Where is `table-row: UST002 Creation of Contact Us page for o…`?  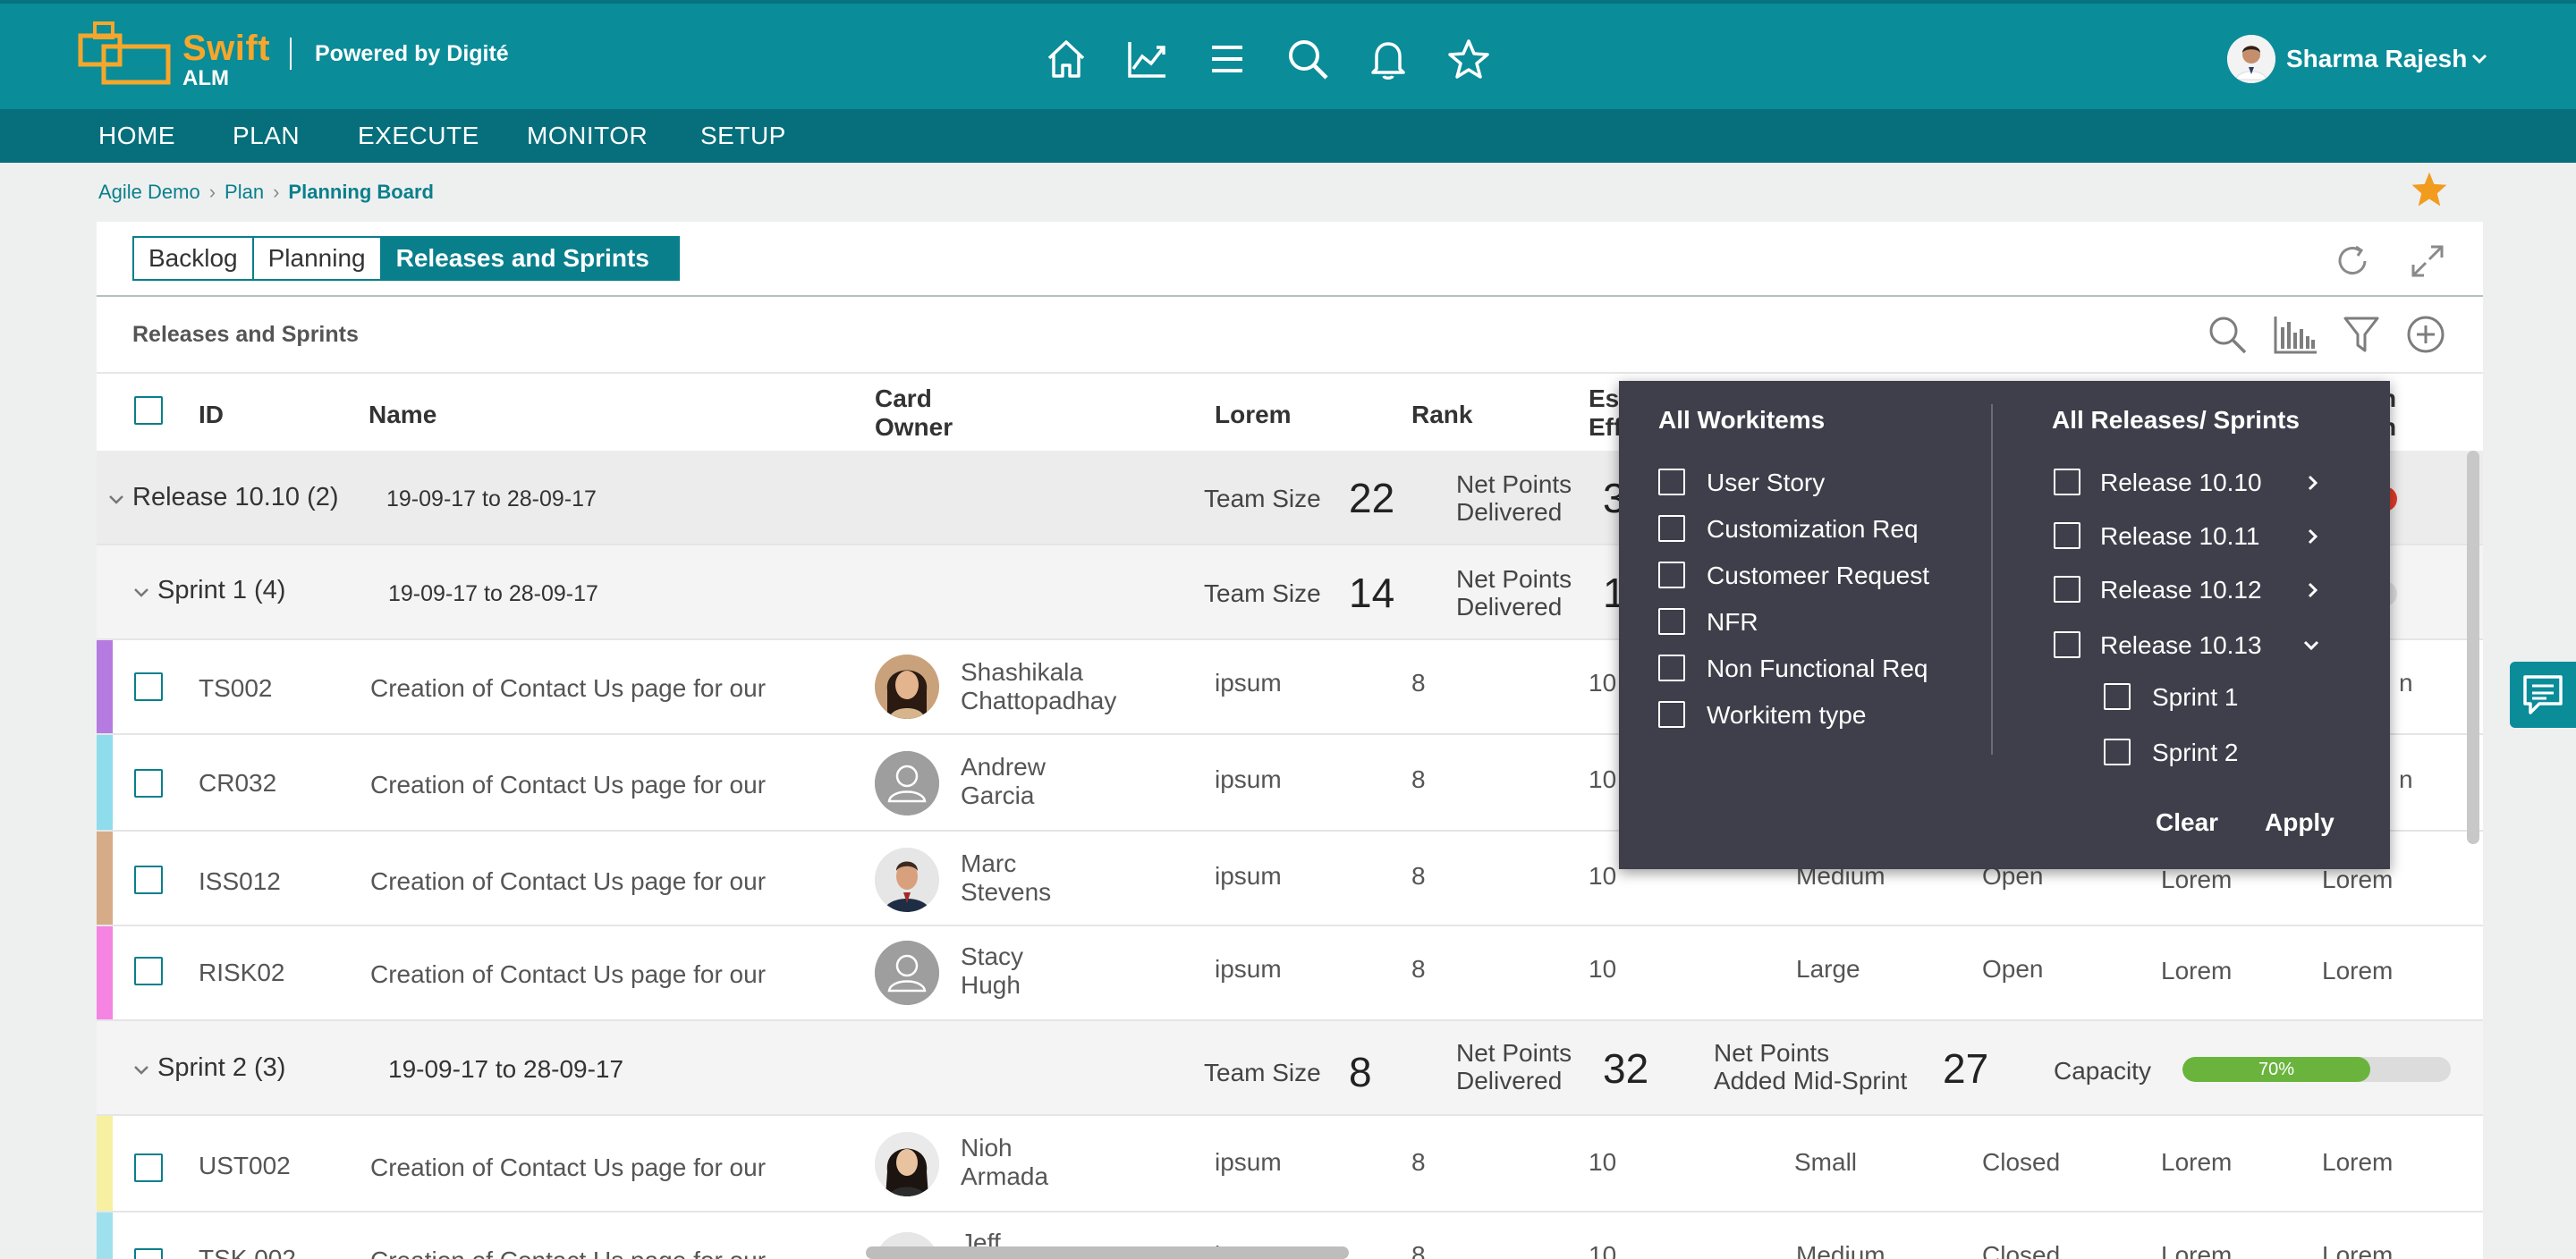 table-row: UST002 Creation of Contact Us page for o… is located at coordinates (1290, 1164).